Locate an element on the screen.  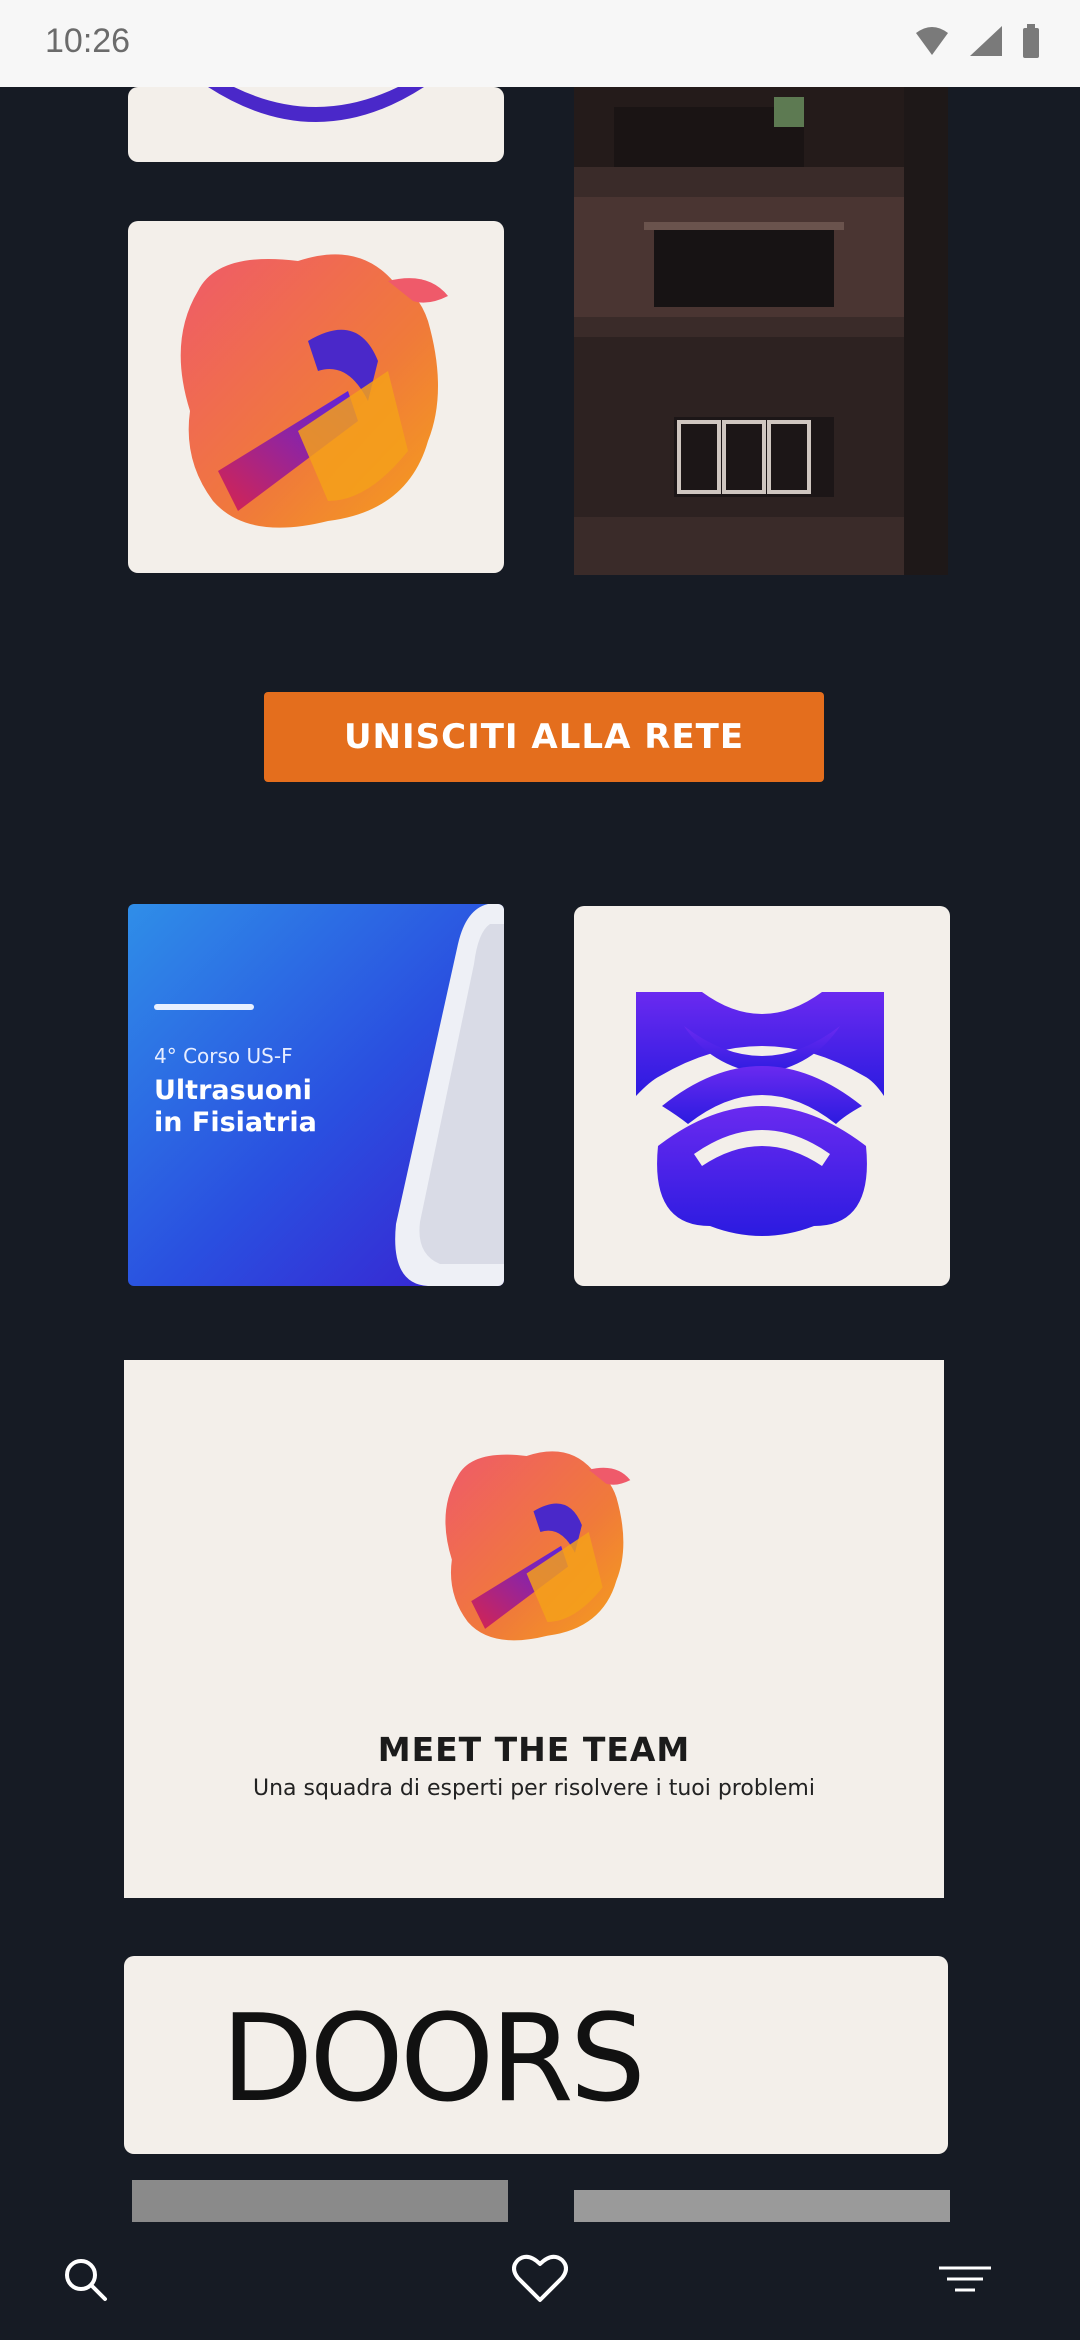
nav-menu-button is located at coordinates (965, 2279).